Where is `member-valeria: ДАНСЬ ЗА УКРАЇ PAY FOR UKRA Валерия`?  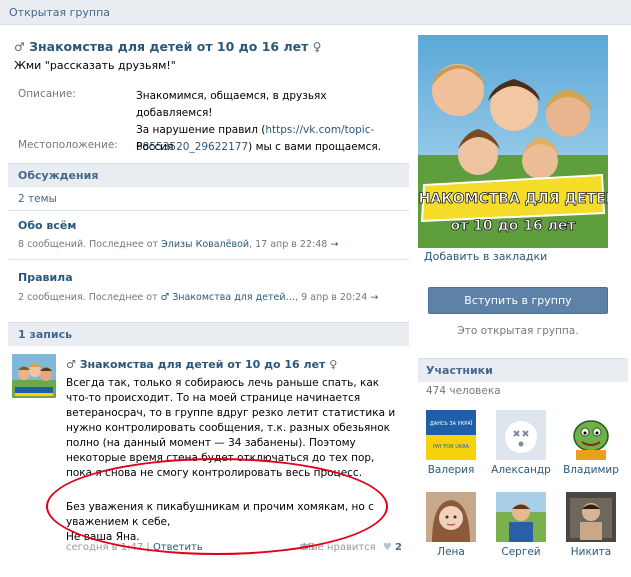
member-valeria: ДАНСЬ ЗА УКРАЇ PAY FOR UKRA Валерия is located at coordinates (451, 443).